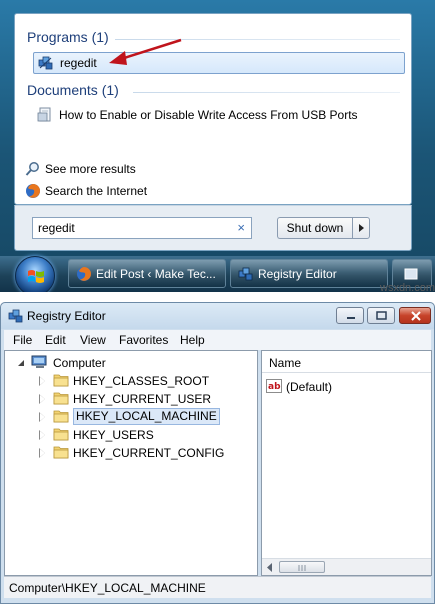 The height and width of the screenshot is (604, 435). Describe the element at coordinates (361, 228) in the screenshot. I see `shut-down-options-arrow-icon` at that location.